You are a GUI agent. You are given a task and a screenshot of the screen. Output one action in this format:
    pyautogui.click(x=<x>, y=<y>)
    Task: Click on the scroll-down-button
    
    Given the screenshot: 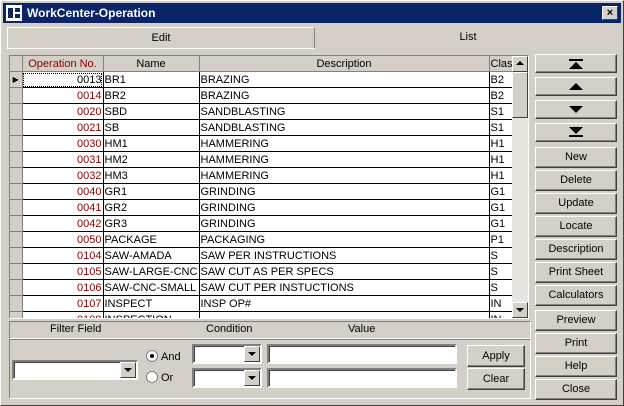 What is the action you would take?
    pyautogui.click(x=520, y=310)
    